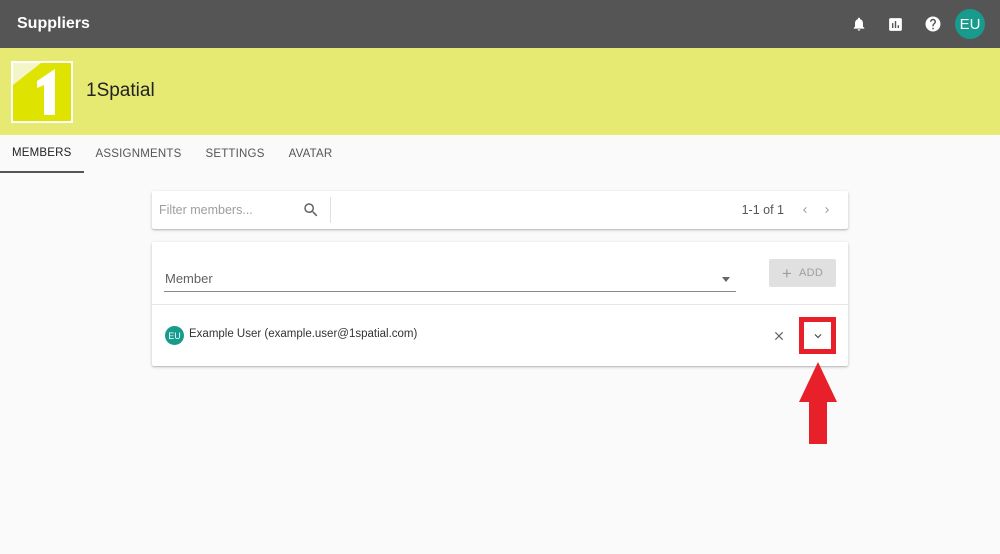 The height and width of the screenshot is (554, 1000). I want to click on member-name: Example User (example.user@1spatial.com), so click(303, 334).